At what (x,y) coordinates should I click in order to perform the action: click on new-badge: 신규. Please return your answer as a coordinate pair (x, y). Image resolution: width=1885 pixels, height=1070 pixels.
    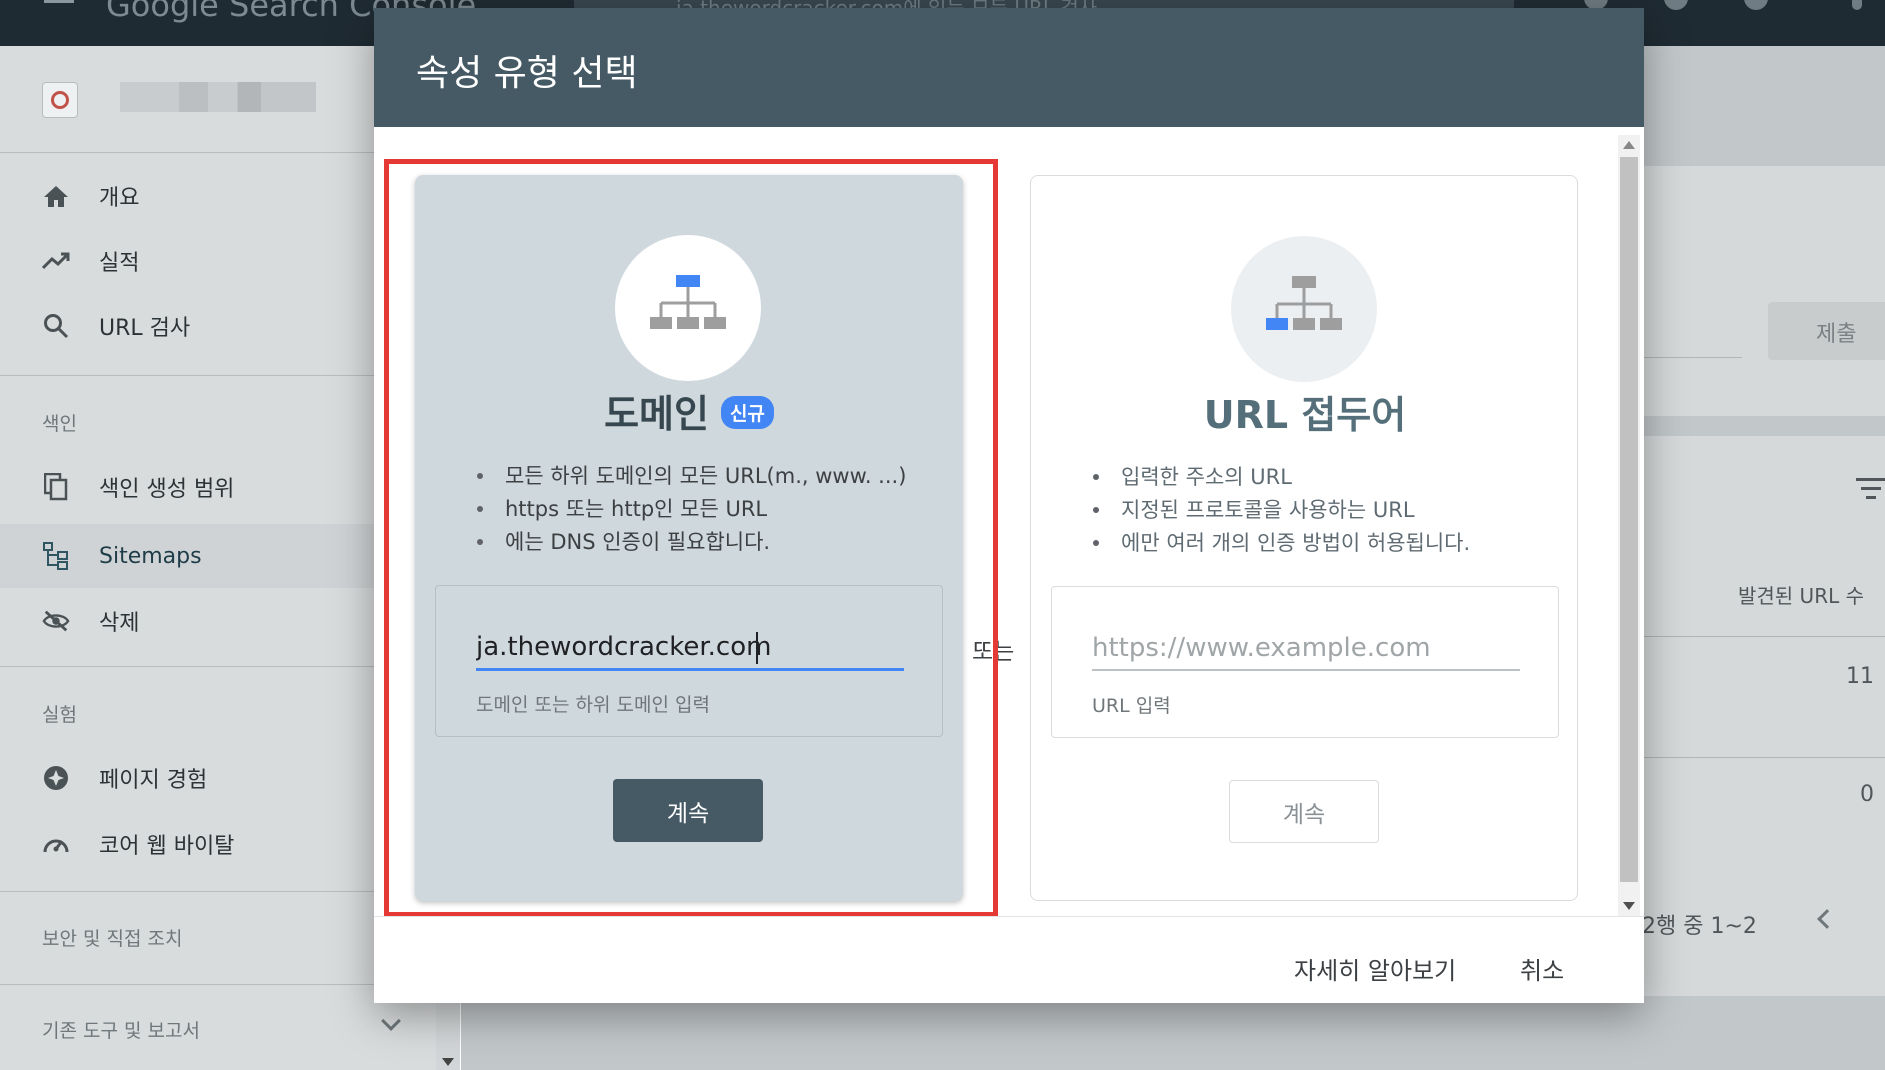
    Looking at the image, I should click on (747, 412).